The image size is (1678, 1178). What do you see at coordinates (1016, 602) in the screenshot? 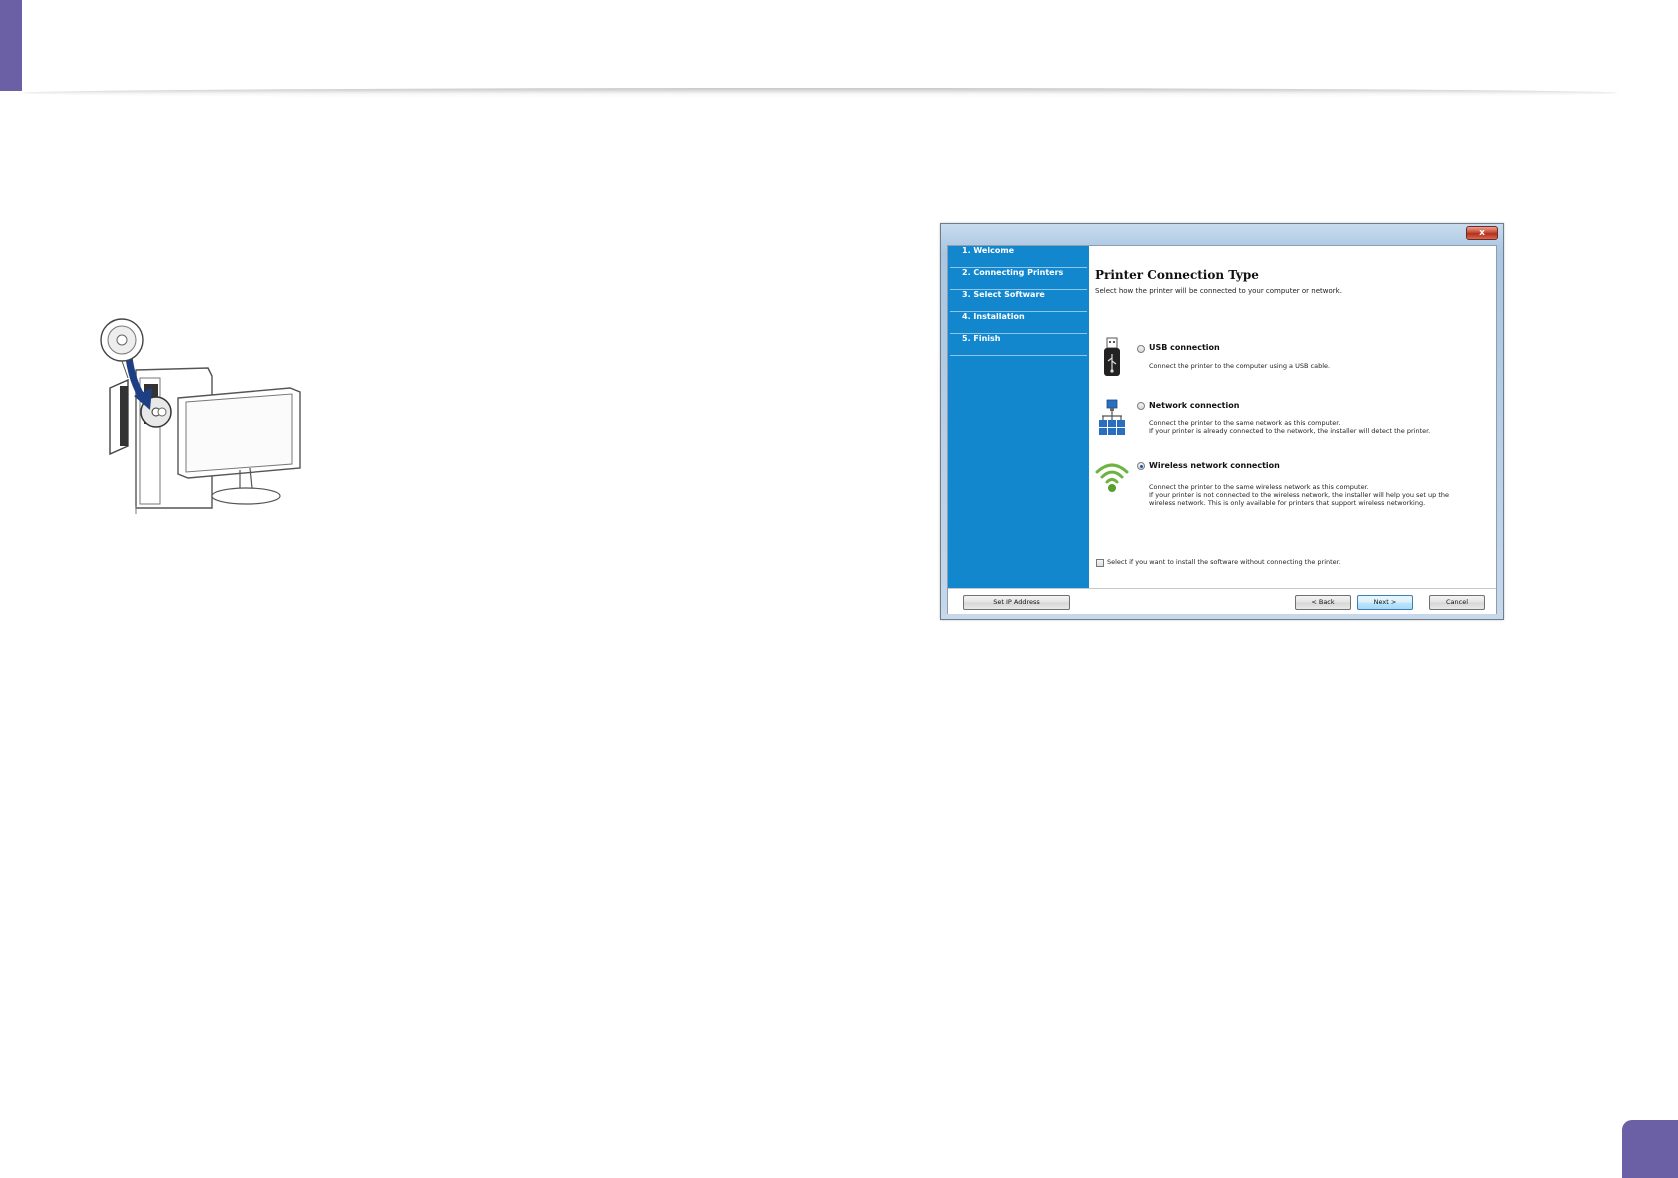
I see `set-ip-address-button: Set IP Address` at bounding box center [1016, 602].